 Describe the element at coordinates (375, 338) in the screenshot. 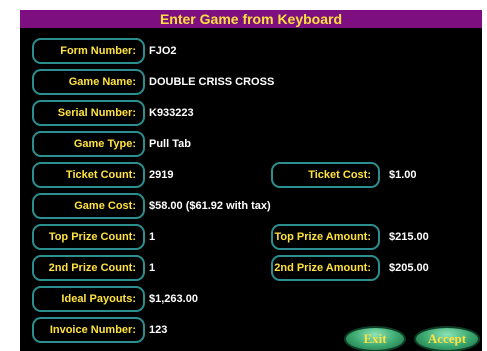

I see `exit-button: Exit` at that location.